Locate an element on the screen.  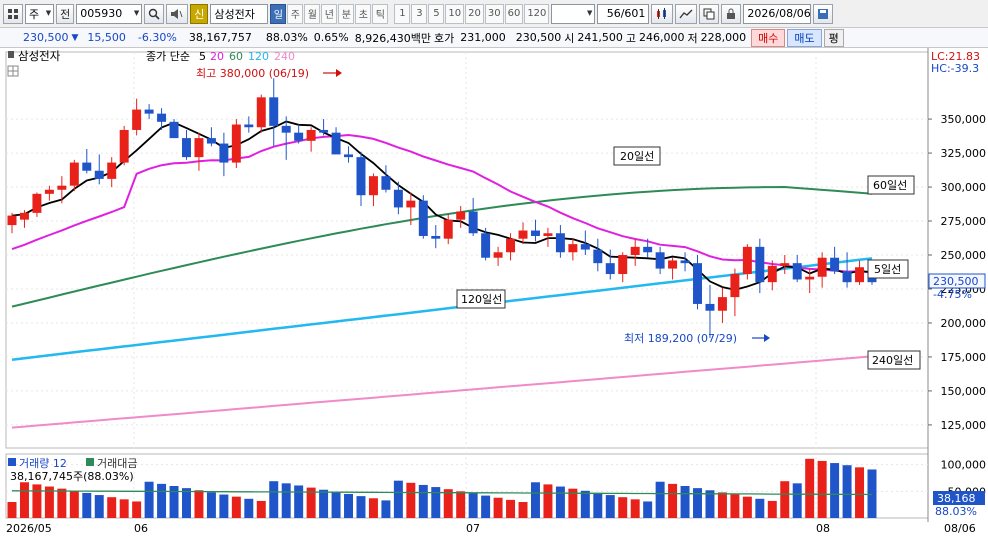
copy-icon is located at coordinates (709, 13).